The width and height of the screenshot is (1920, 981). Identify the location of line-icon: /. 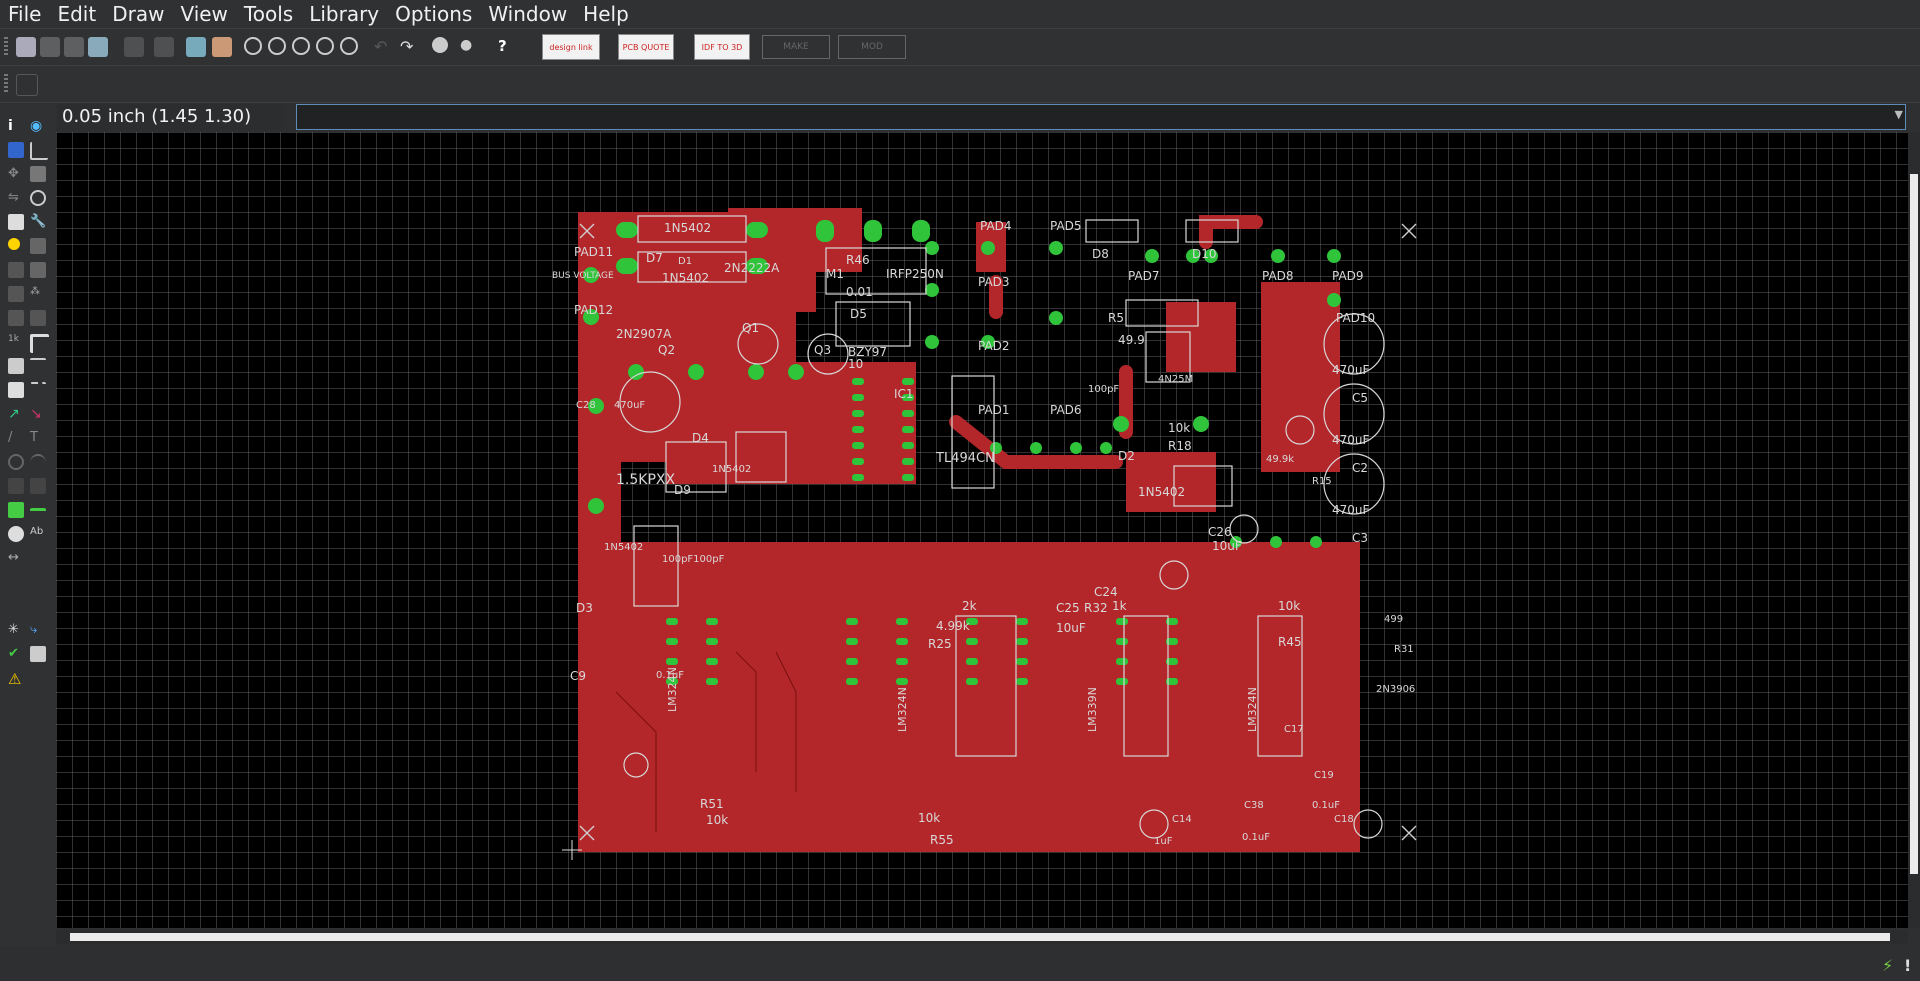
(16, 438).